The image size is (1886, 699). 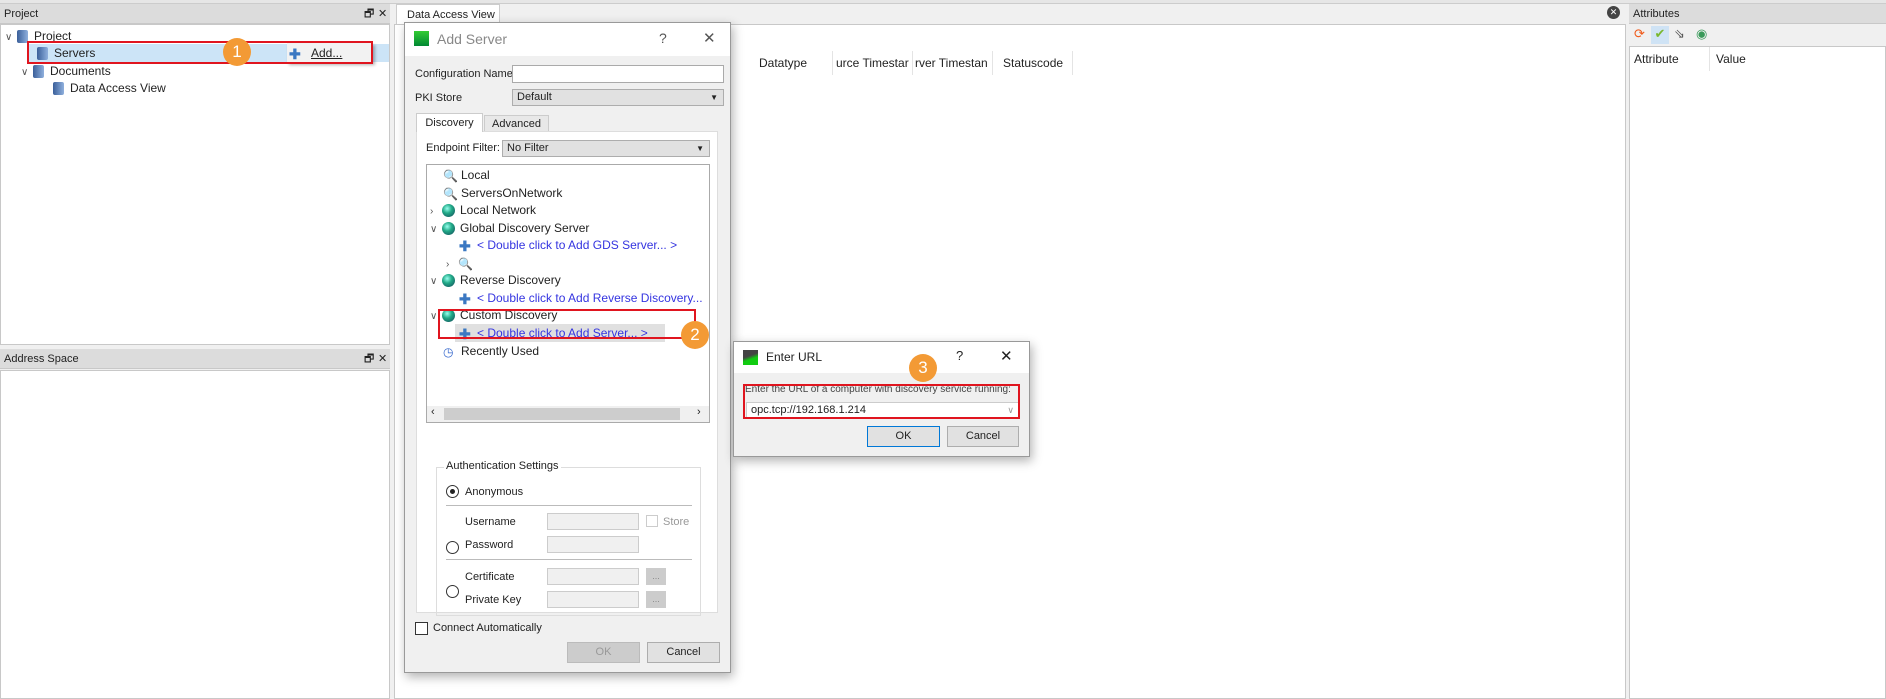 What do you see at coordinates (953, 63) in the screenshot?
I see `column-header-server-timestamp: rver Timestan` at bounding box center [953, 63].